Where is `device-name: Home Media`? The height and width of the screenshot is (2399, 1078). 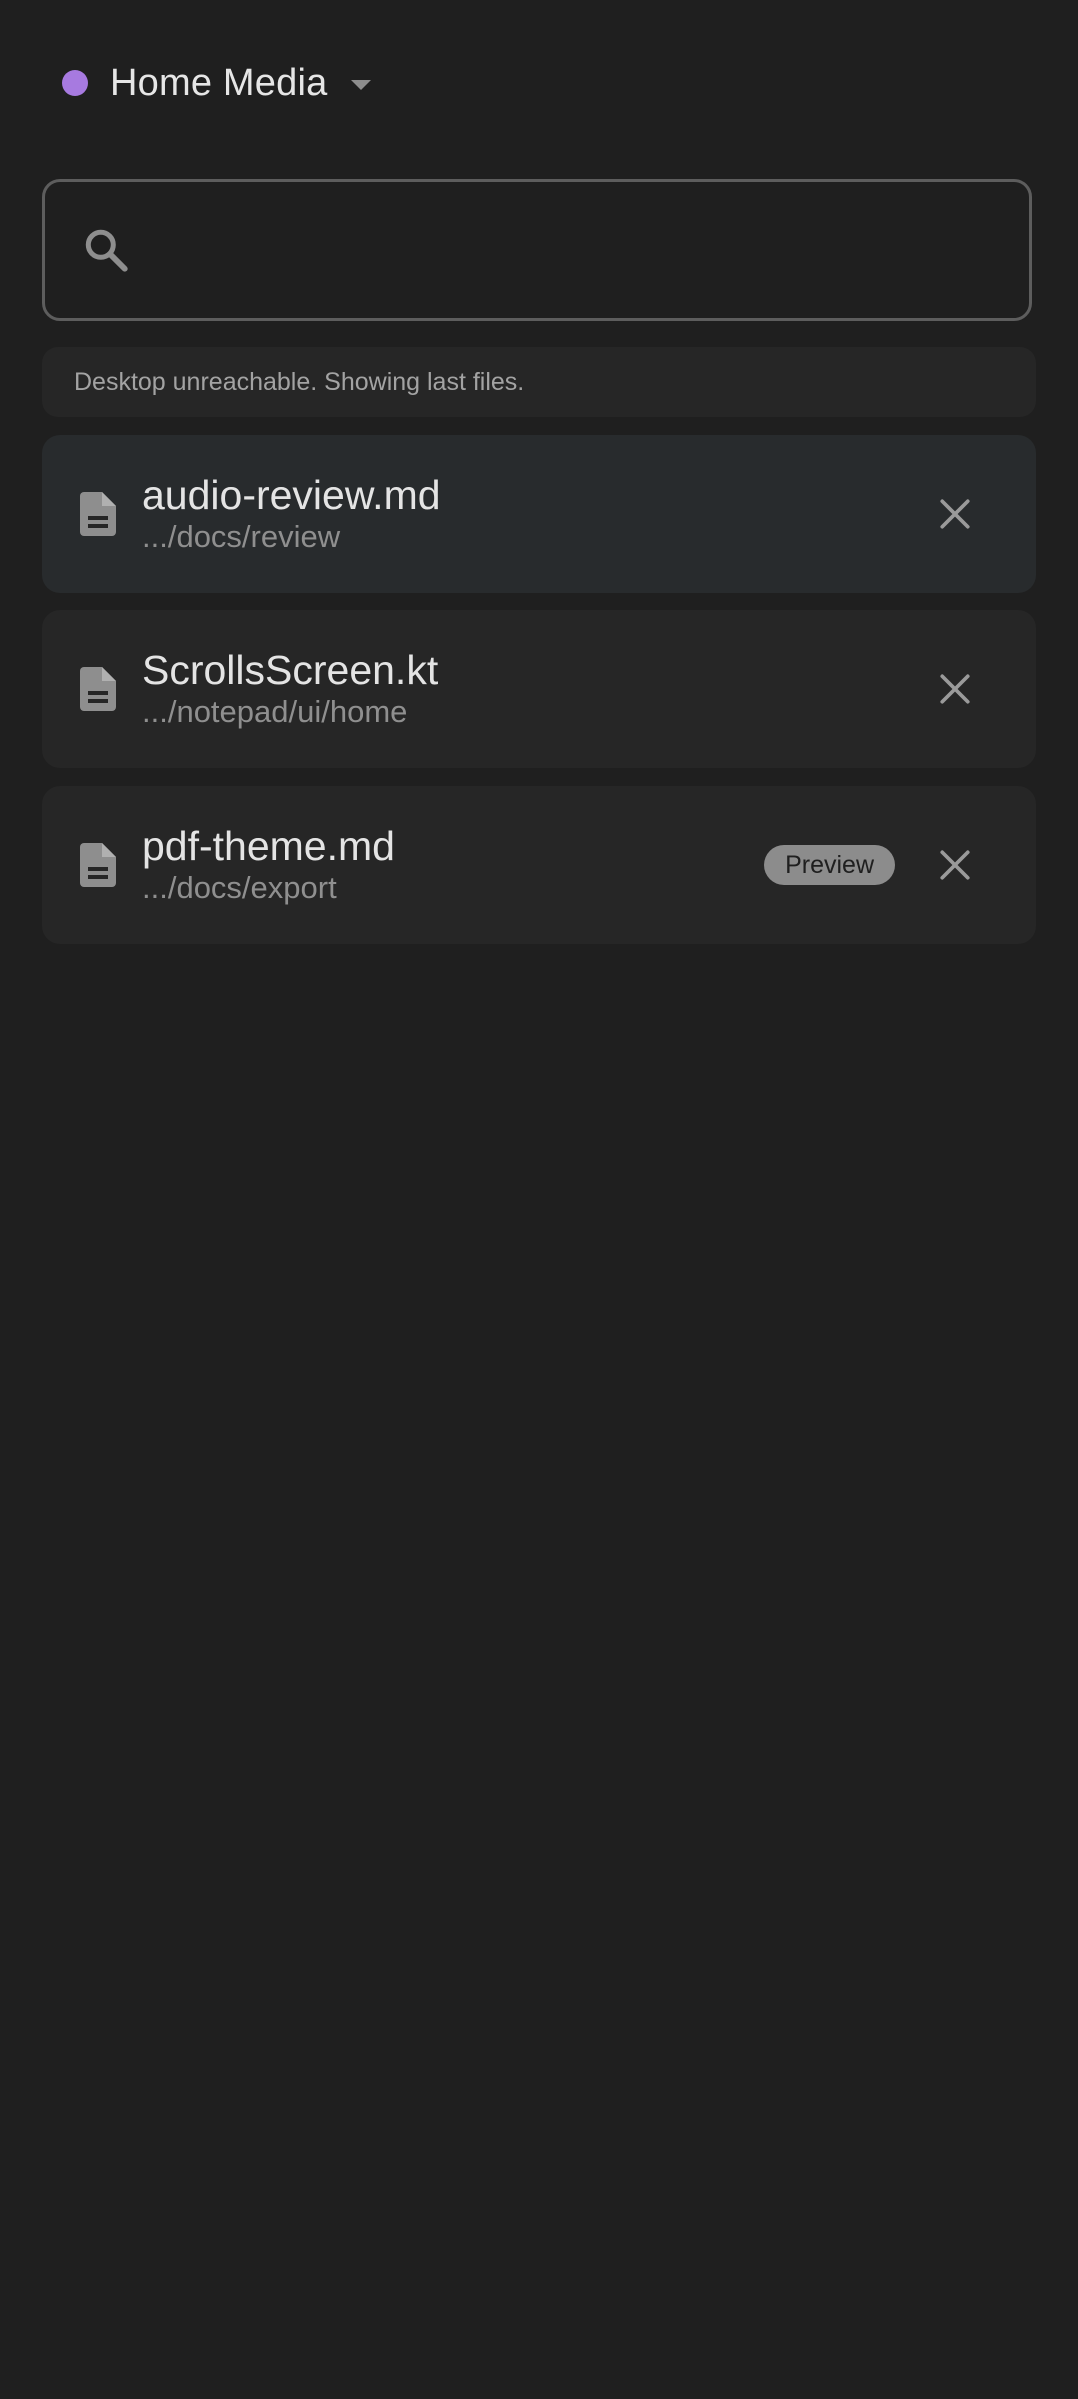 device-name: Home Media is located at coordinates (219, 82).